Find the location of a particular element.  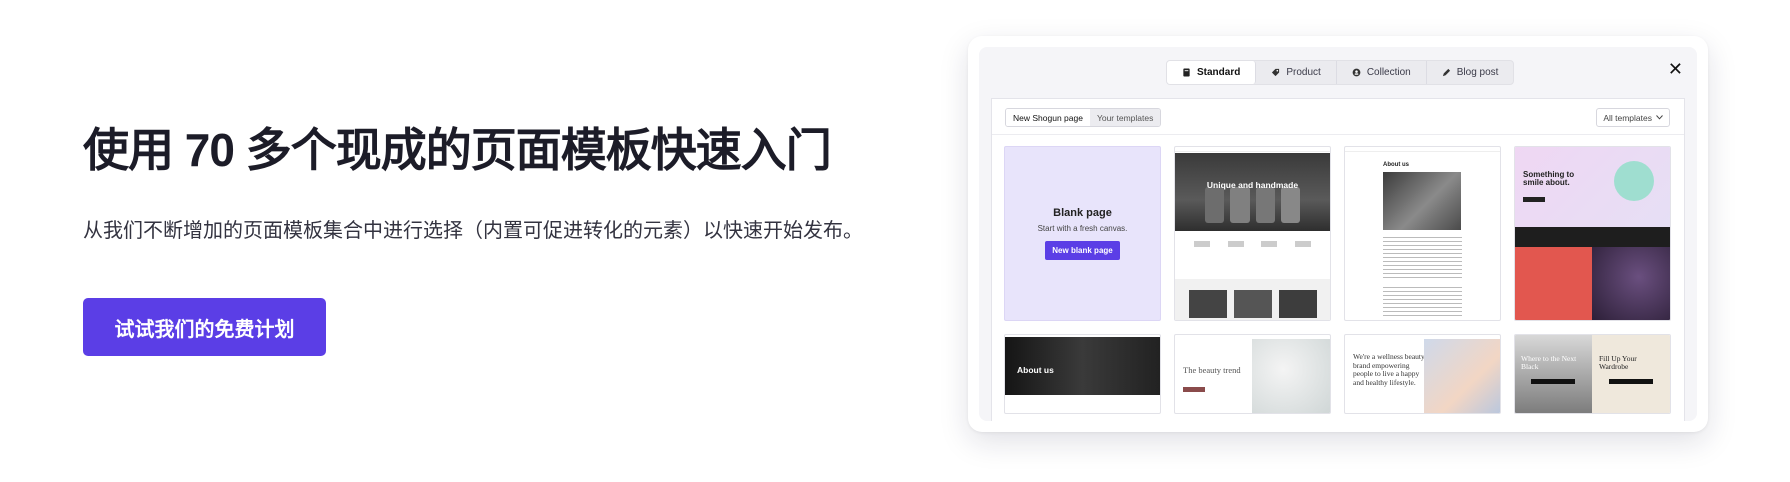

template-headphones-image is located at coordinates (1631, 283).